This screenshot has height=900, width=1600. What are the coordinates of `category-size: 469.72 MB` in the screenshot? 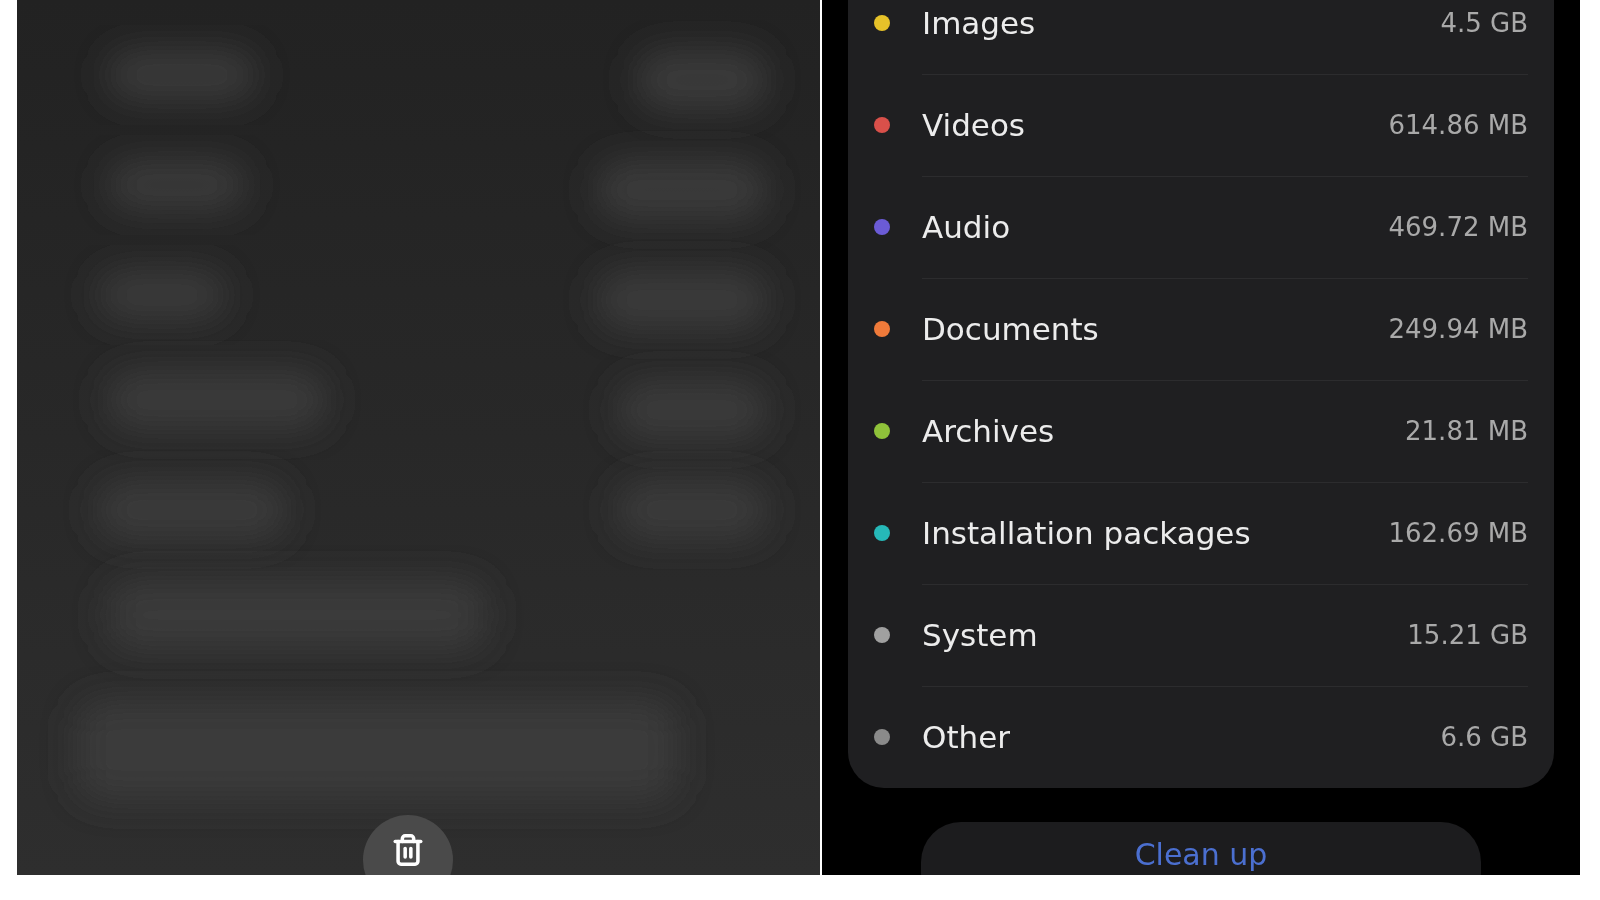 It's located at (1458, 227).